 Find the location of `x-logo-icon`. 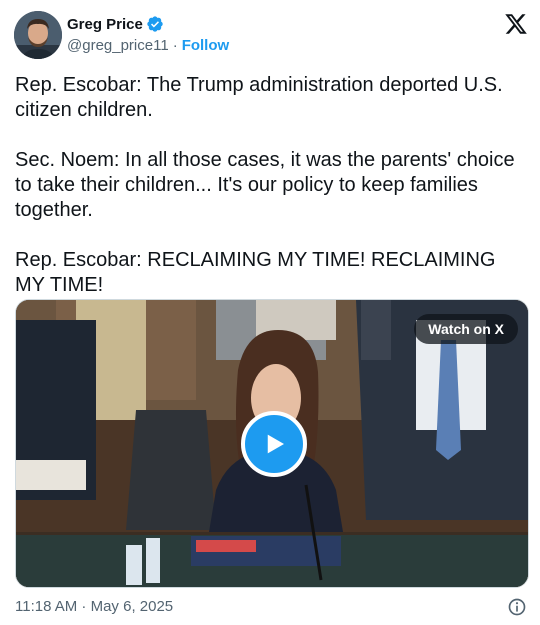

x-logo-icon is located at coordinates (516, 24).